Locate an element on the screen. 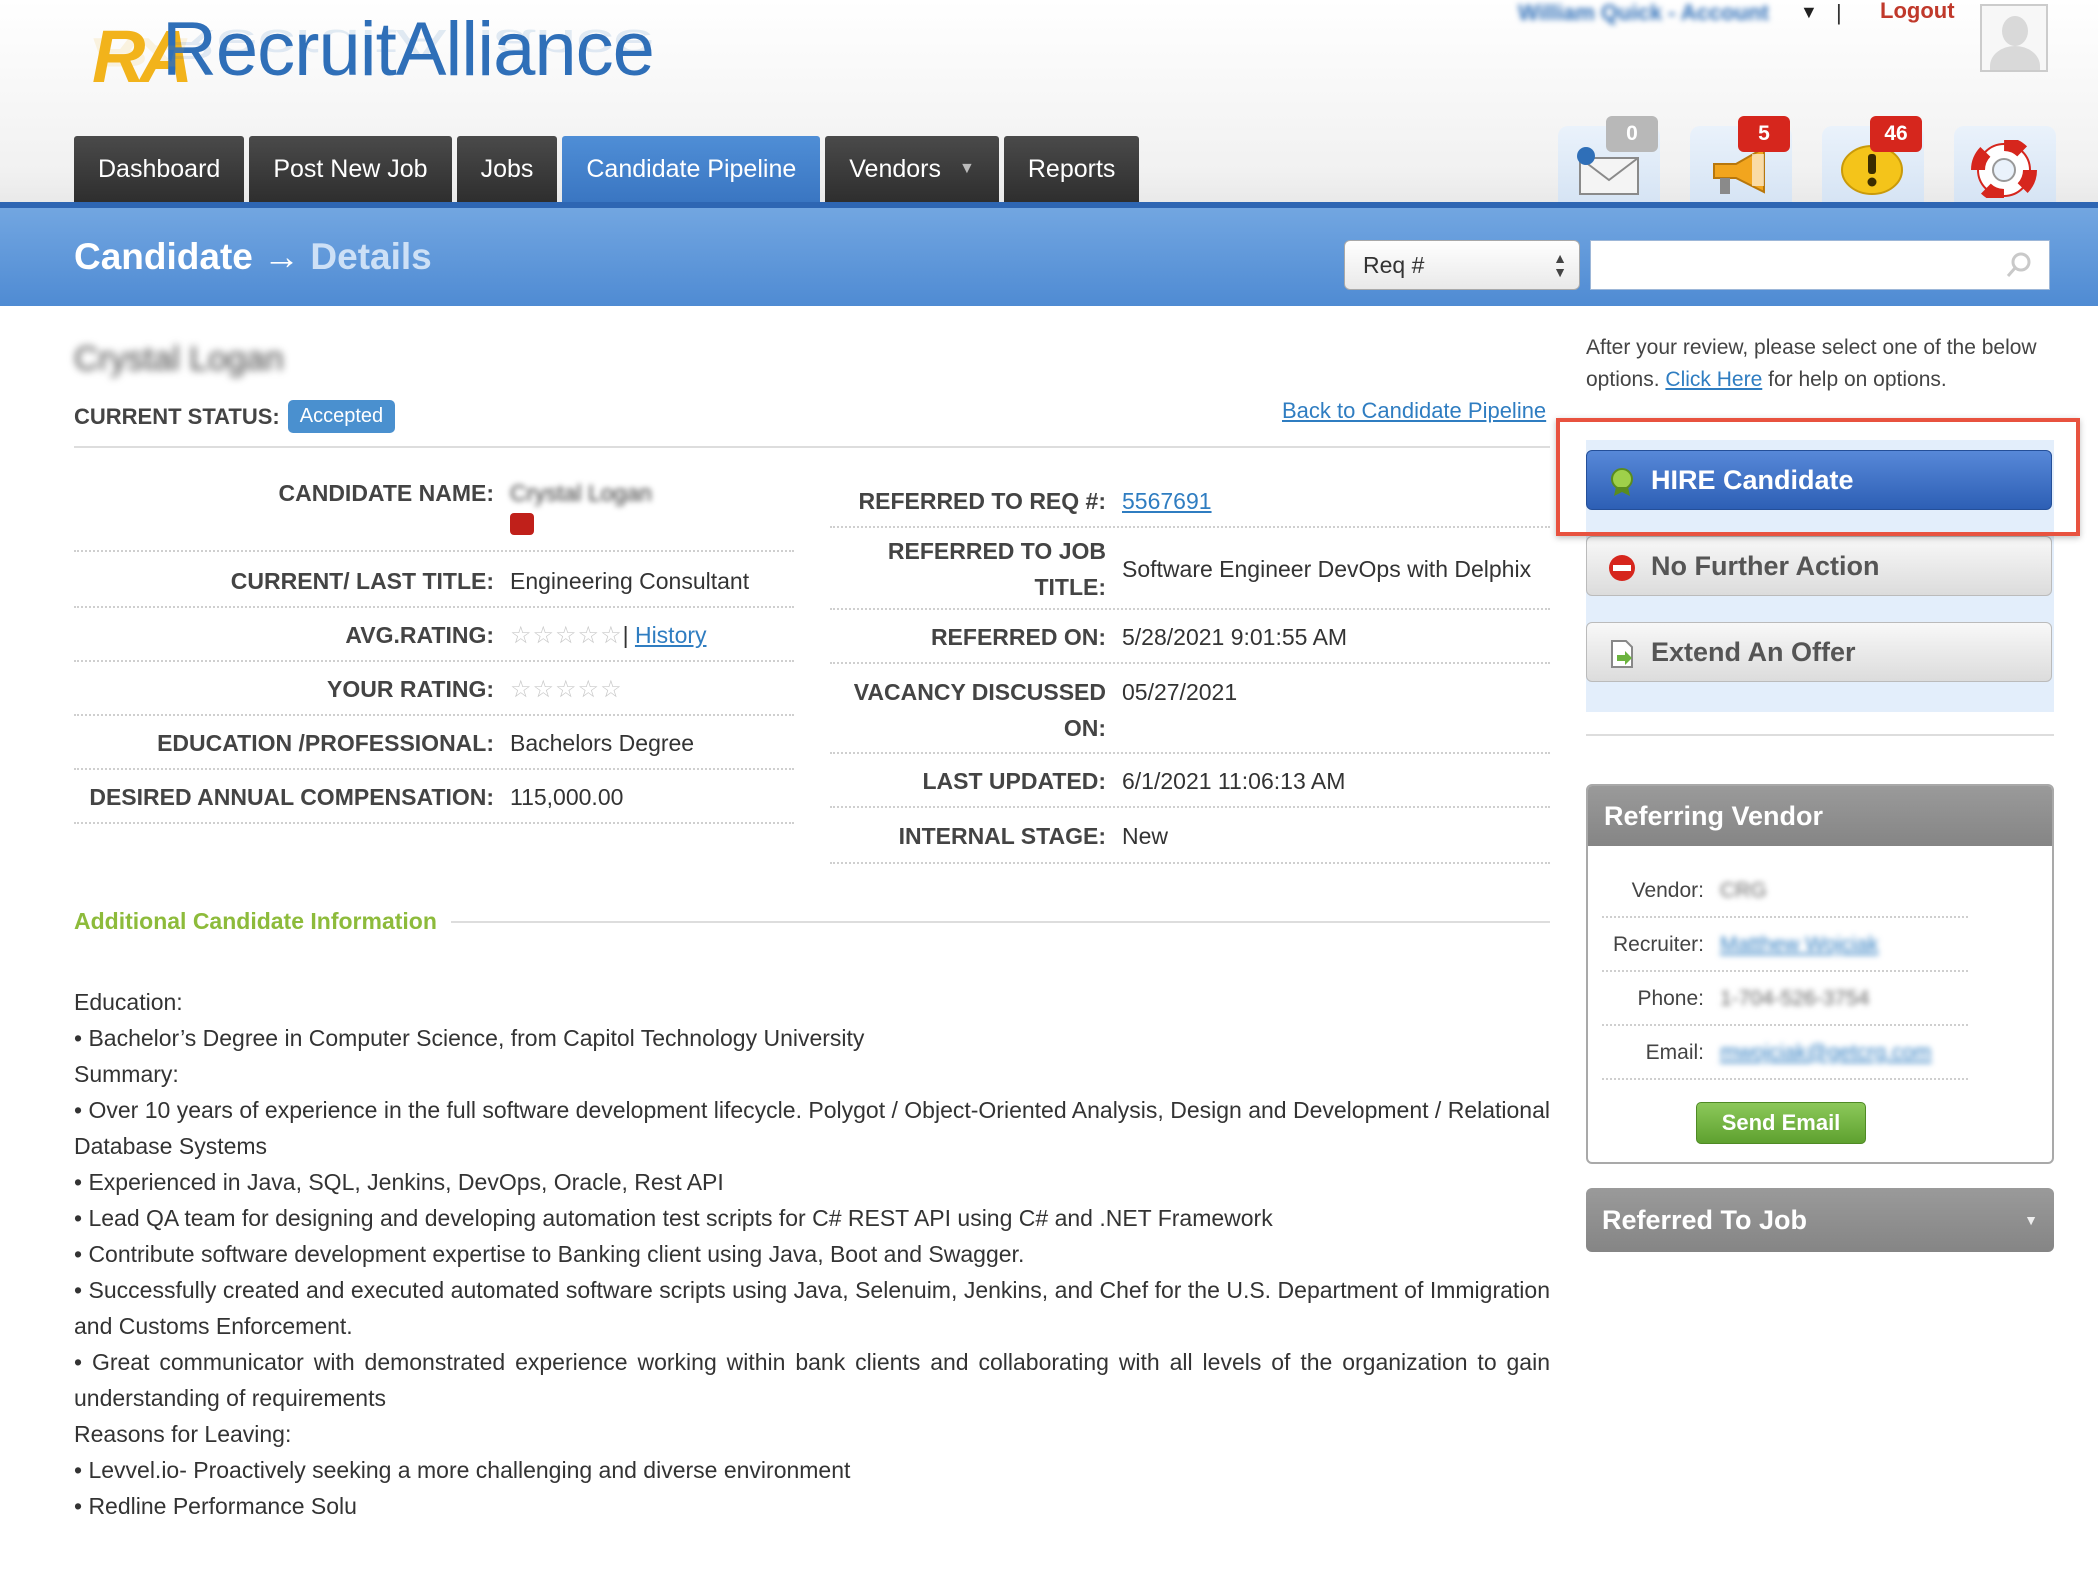  avg-rating-stars-icon: ☆☆☆☆☆ is located at coordinates (566, 635).